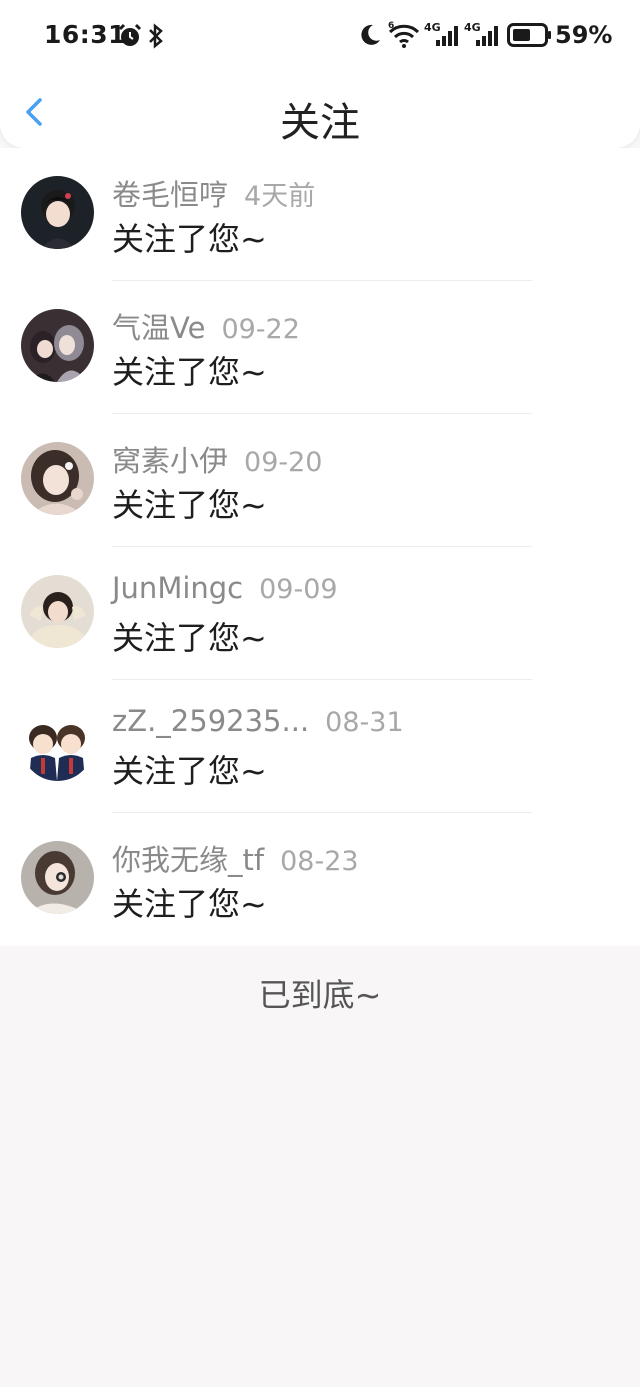 The width and height of the screenshot is (640, 1387). Describe the element at coordinates (584, 35) in the screenshot. I see `battery-percent: 59%` at that location.